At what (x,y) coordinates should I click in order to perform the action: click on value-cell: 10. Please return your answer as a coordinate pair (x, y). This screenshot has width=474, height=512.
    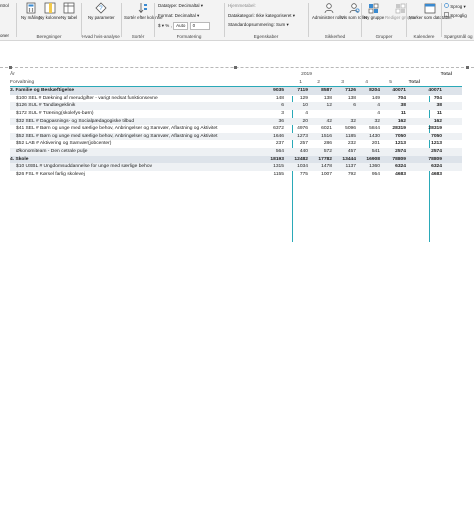
    Looking at the image, I should click on (296, 106).